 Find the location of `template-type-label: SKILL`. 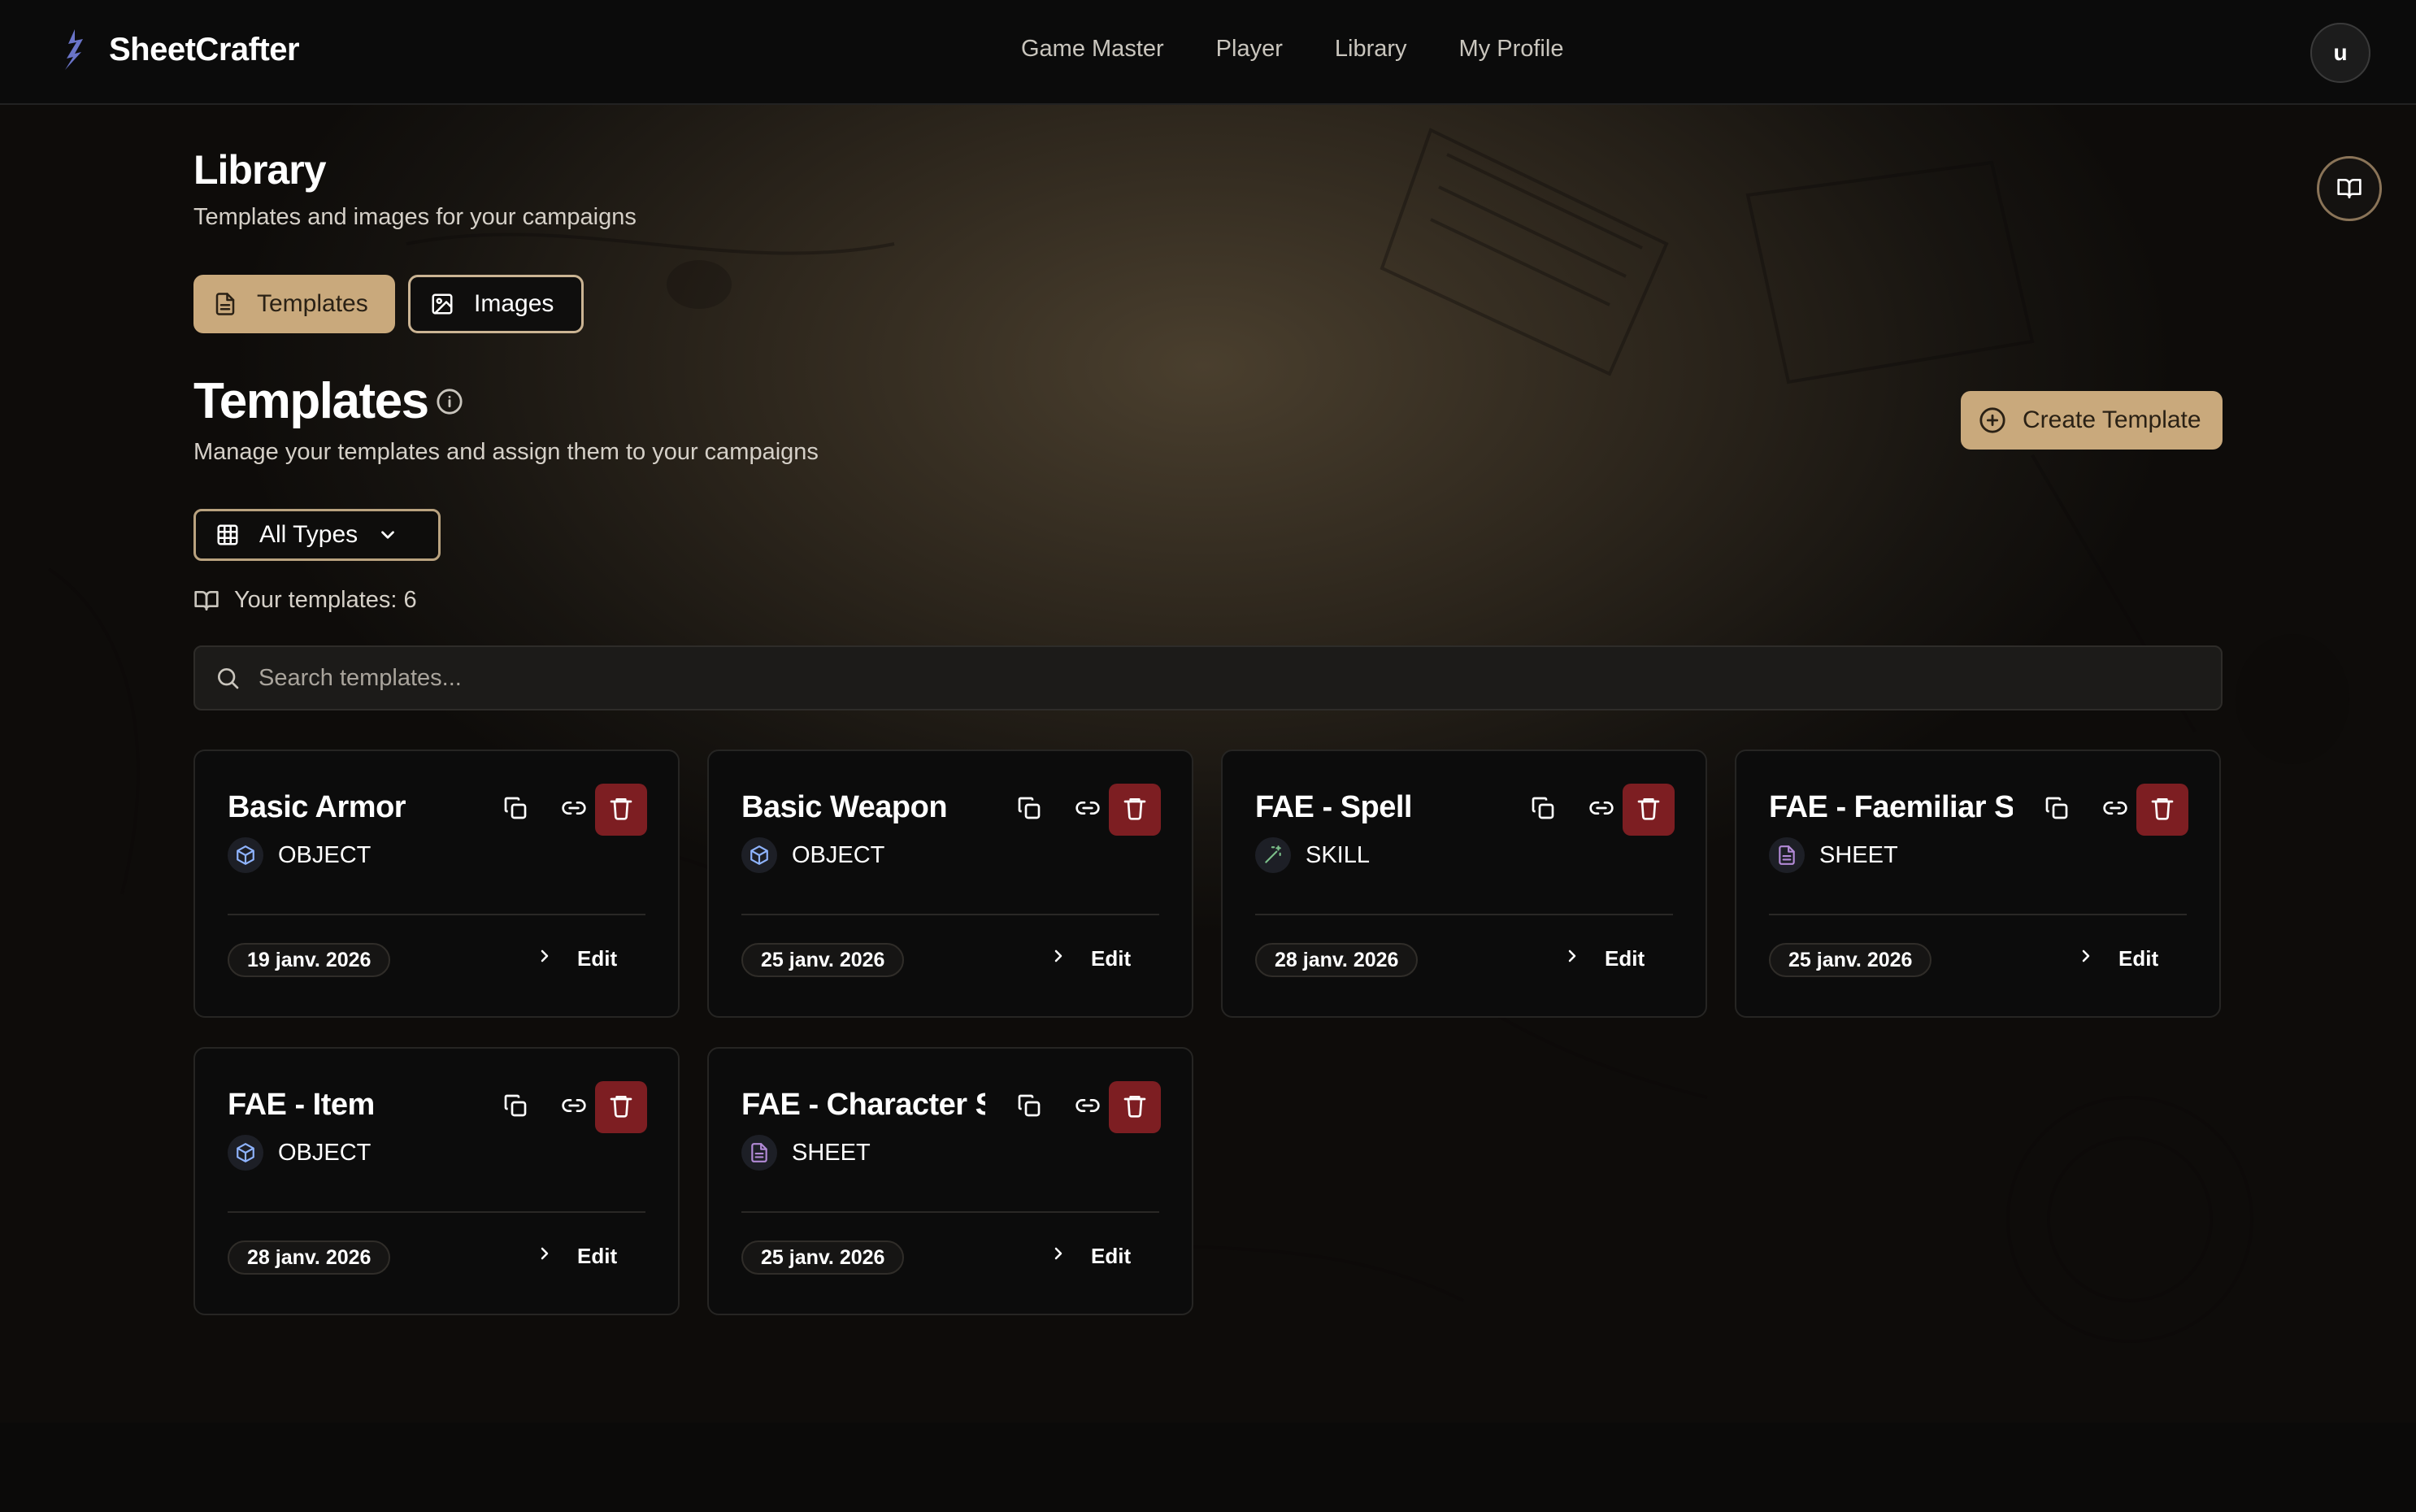

template-type-label: SKILL is located at coordinates (1338, 854).